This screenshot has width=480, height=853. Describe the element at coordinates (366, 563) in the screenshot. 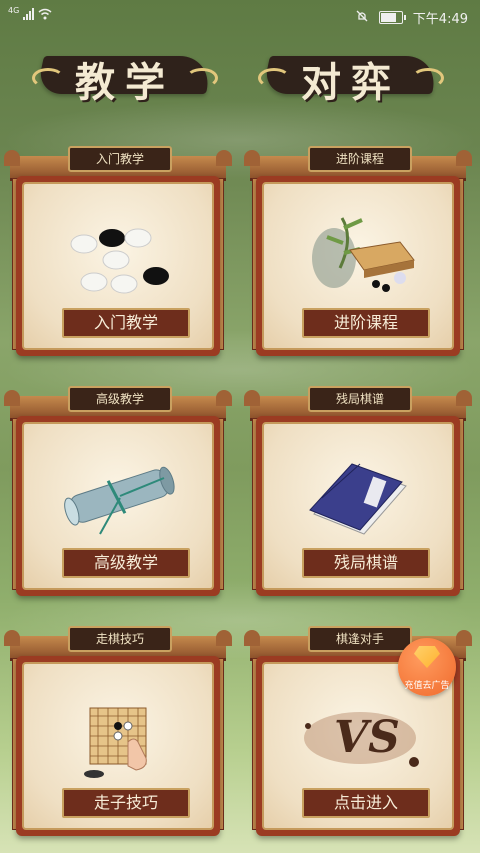

I see `card-endgame-records-label: 残局棋谱` at that location.